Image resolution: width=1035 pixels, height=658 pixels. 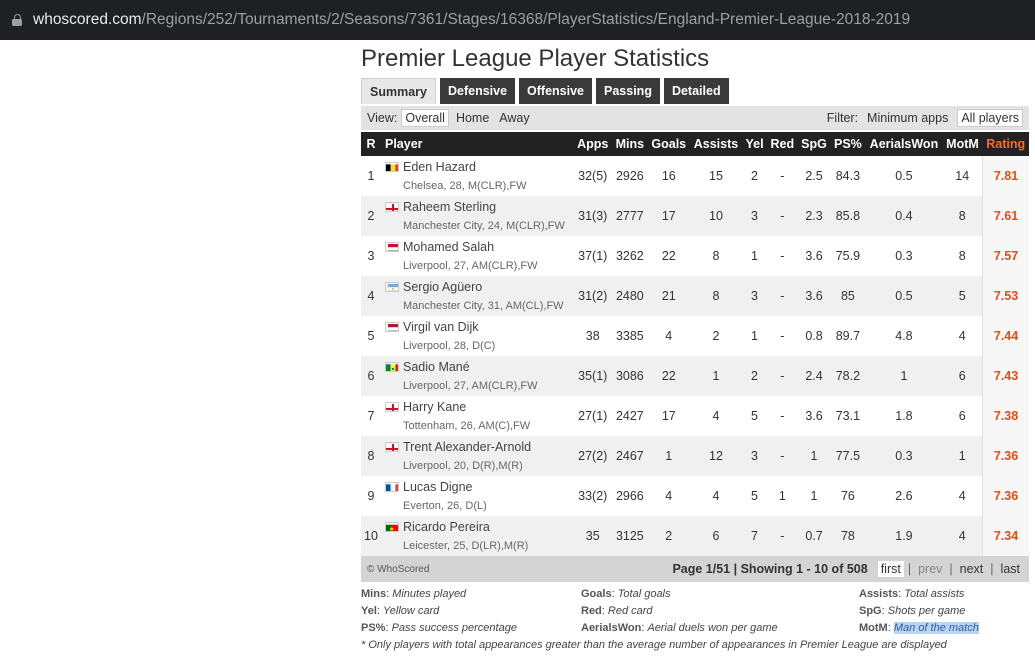 What do you see at coordinates (486, 527) in the screenshot?
I see `player-name-link: Ricardo Pereira` at bounding box center [486, 527].